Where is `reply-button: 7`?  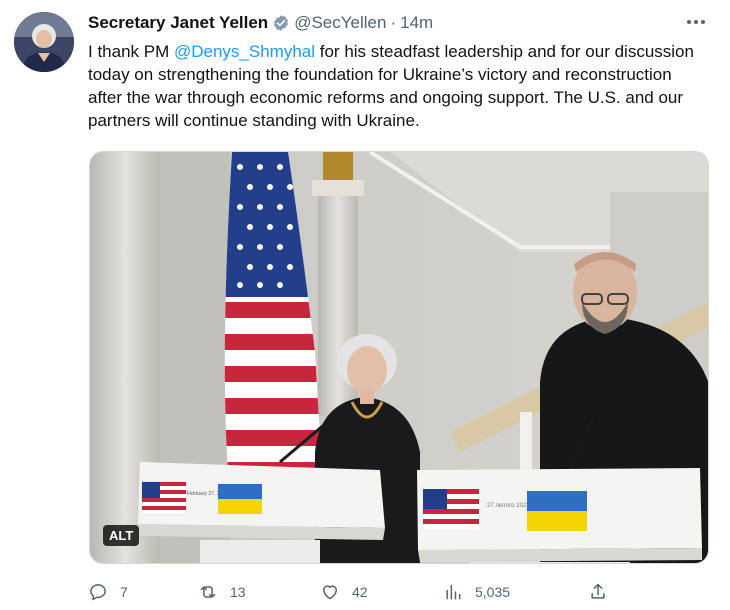
reply-button: 7 is located at coordinates (108, 592).